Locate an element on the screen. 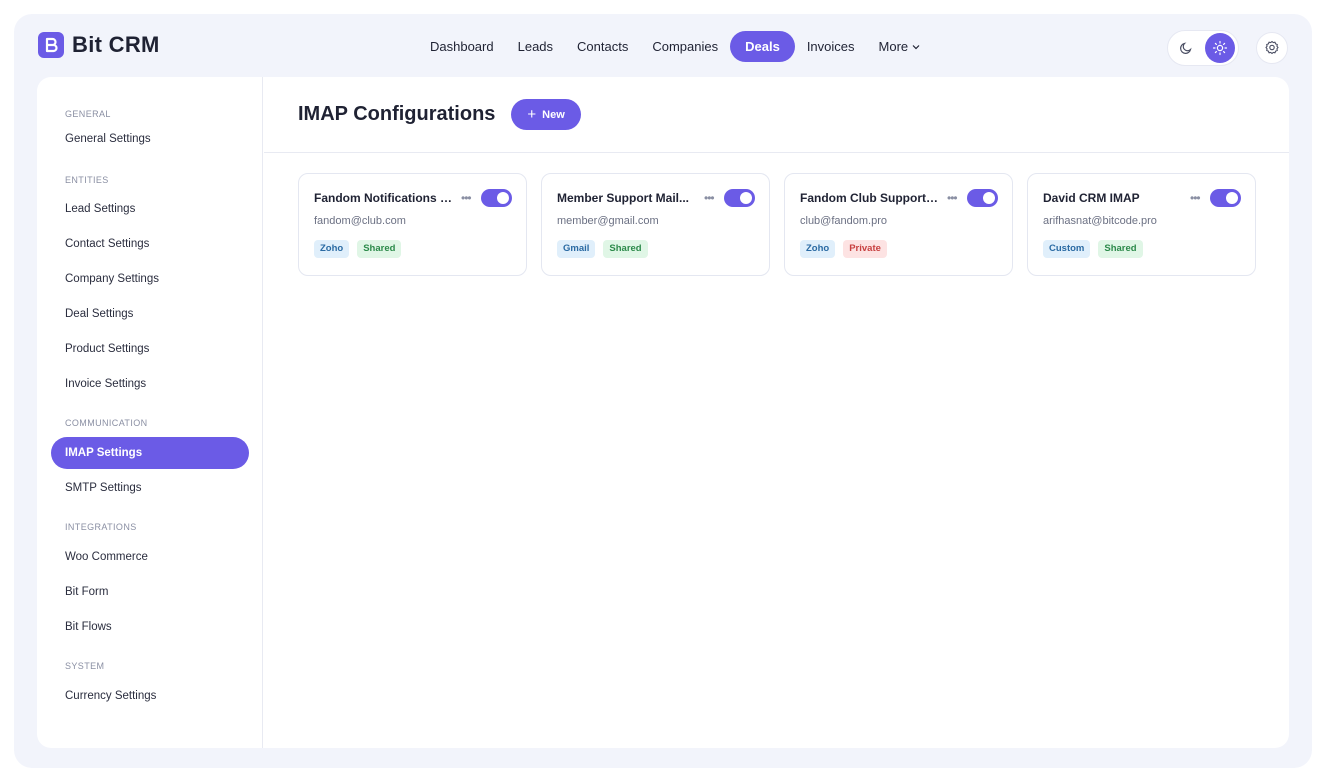  sidebar-section-integrations: INTEGRATIONS is located at coordinates (101, 527).